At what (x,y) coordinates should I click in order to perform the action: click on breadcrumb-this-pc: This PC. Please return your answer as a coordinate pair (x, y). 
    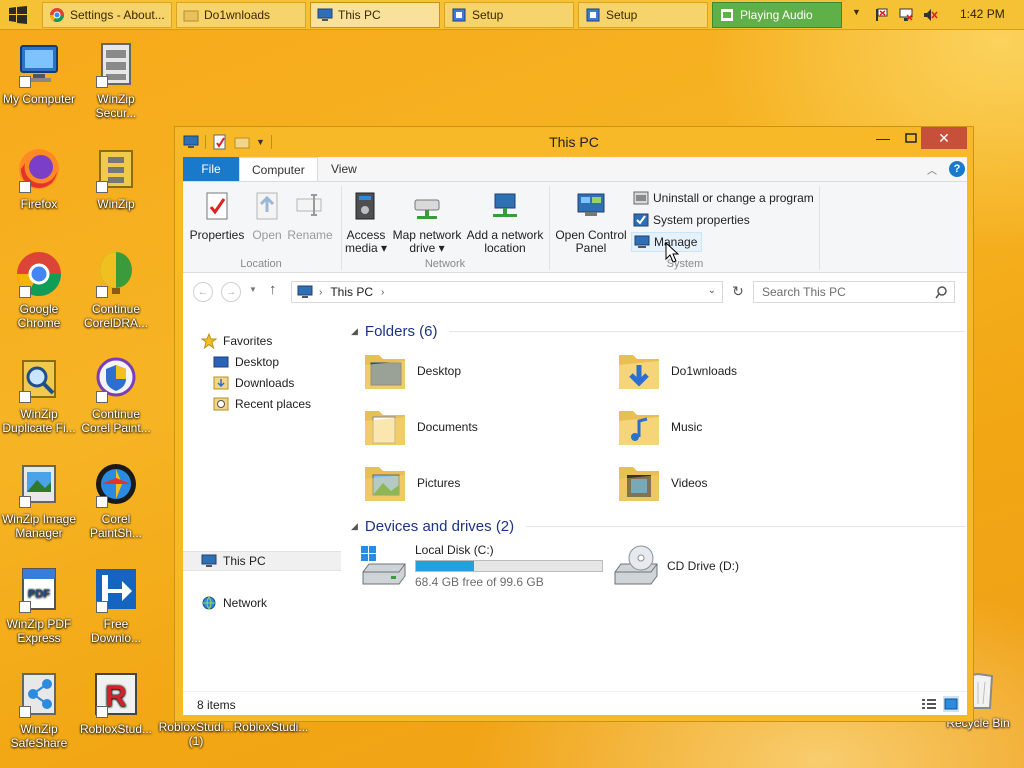
    Looking at the image, I should click on (351, 292).